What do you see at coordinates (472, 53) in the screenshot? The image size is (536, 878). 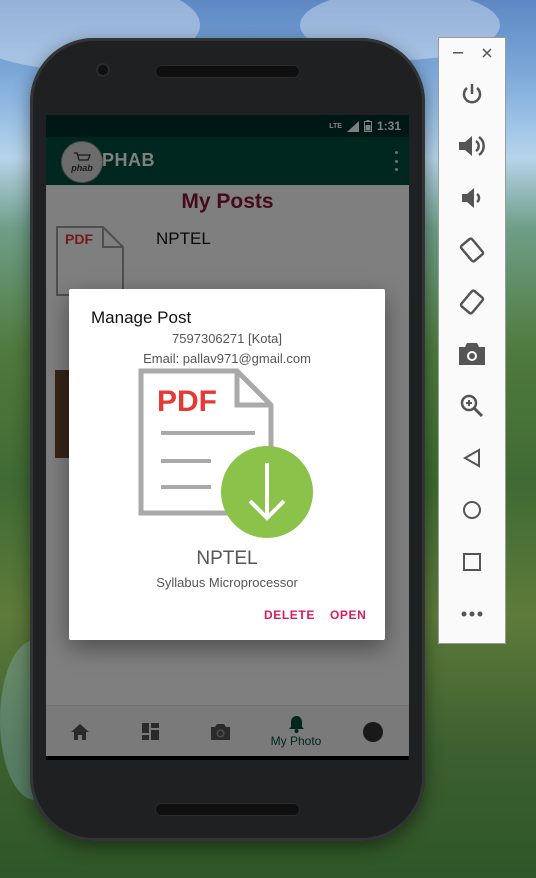 I see `panel-window-controls` at bounding box center [472, 53].